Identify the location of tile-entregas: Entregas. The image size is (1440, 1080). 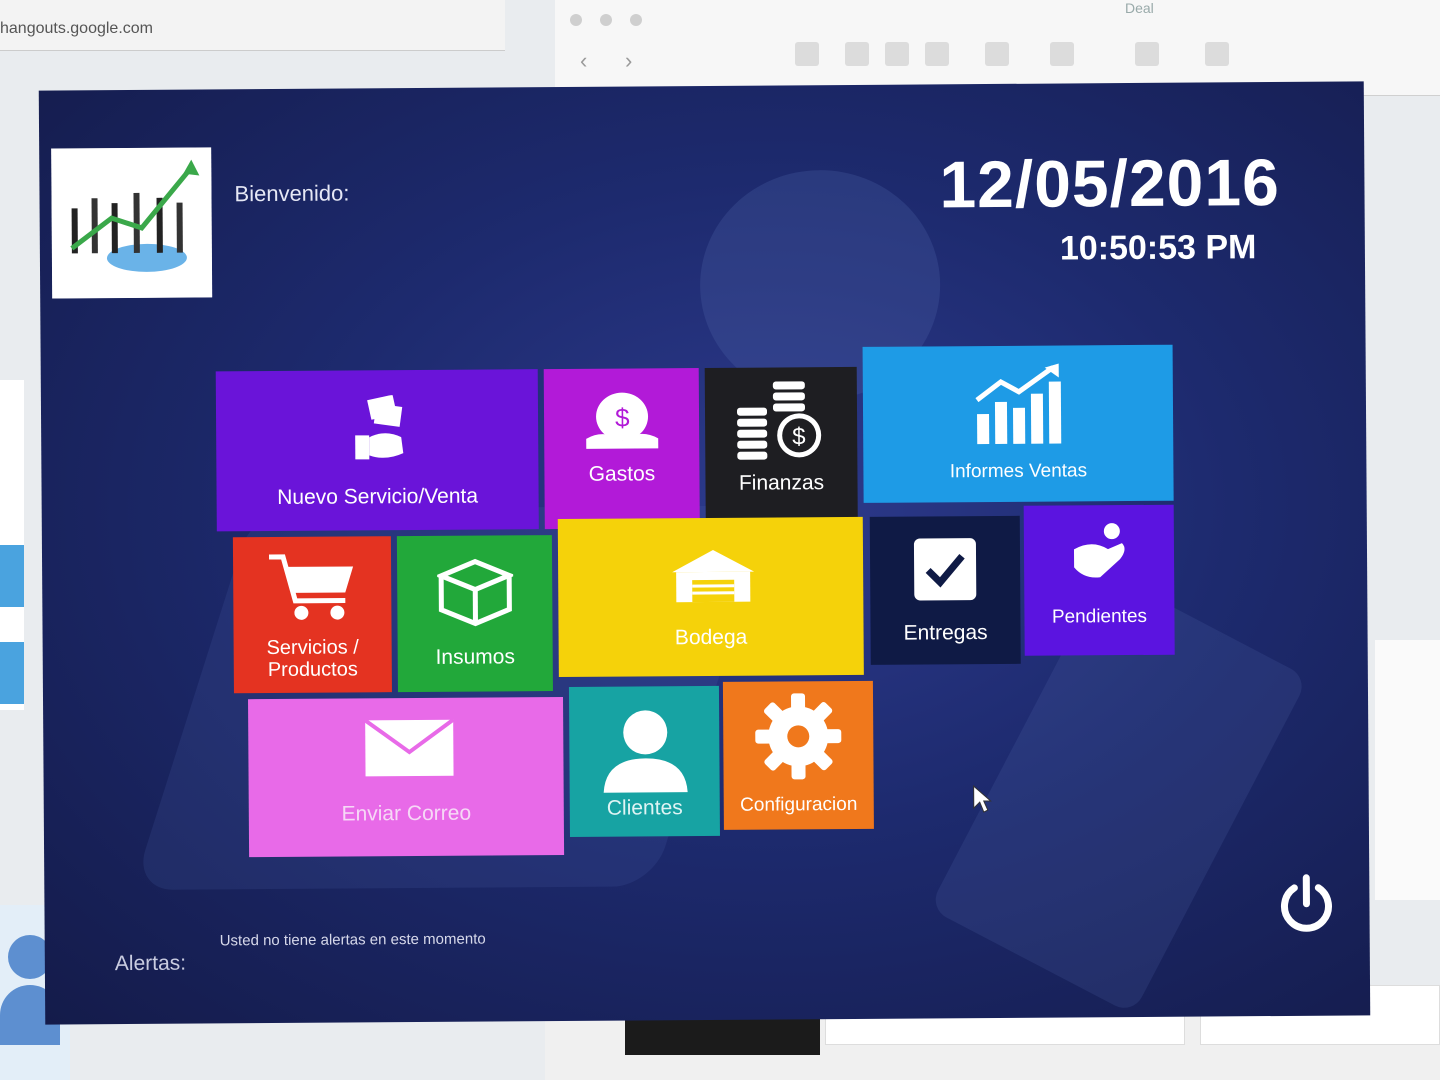
(945, 590).